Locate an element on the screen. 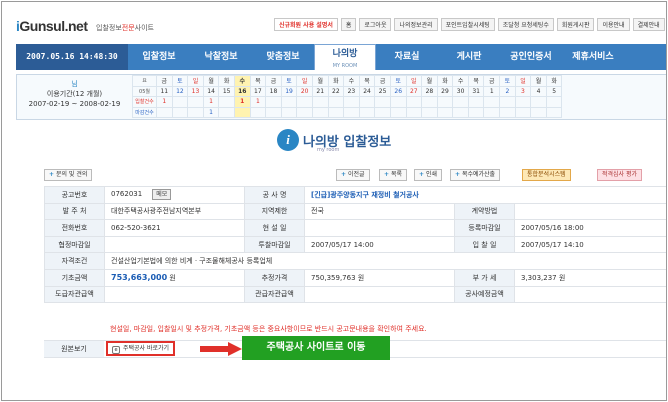 The image size is (668, 402). calendar-cell: 21 is located at coordinates (320, 91).